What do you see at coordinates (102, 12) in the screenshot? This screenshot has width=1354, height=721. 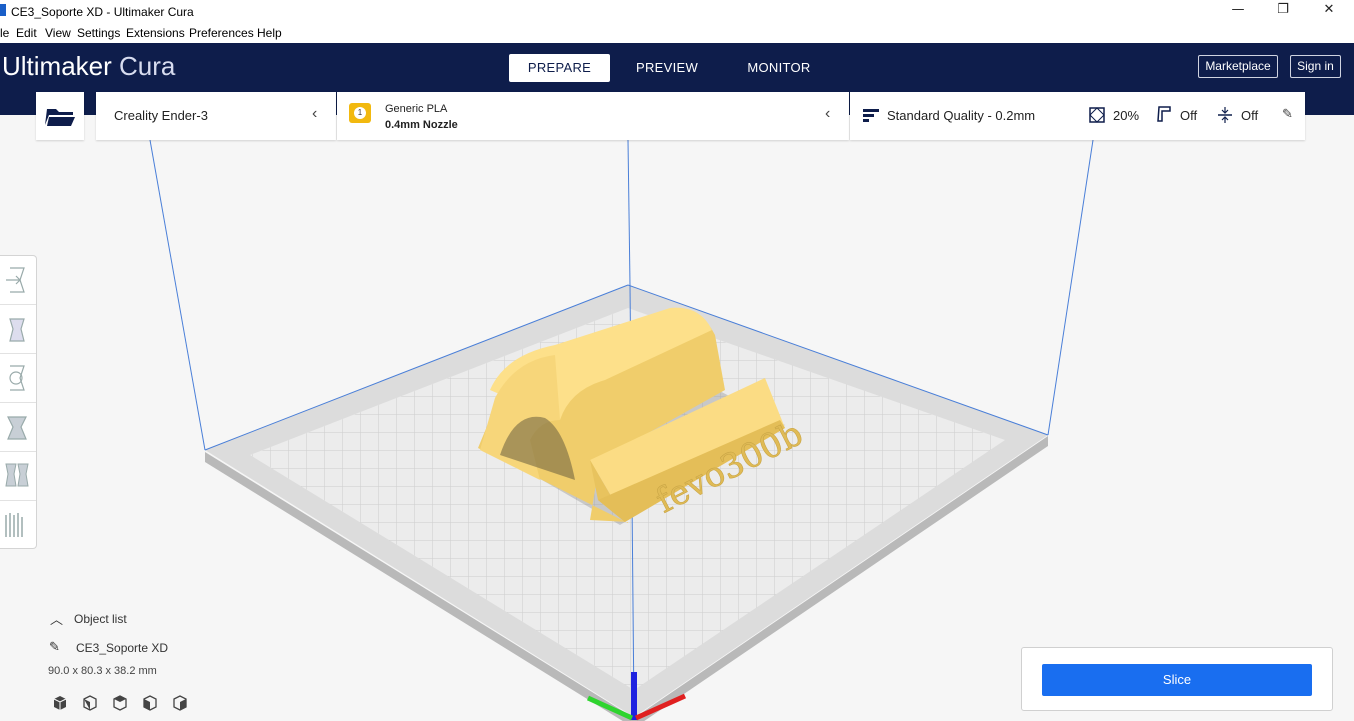 I see `window-title: CE3_Soporte XD - Ultimaker Cura` at bounding box center [102, 12].